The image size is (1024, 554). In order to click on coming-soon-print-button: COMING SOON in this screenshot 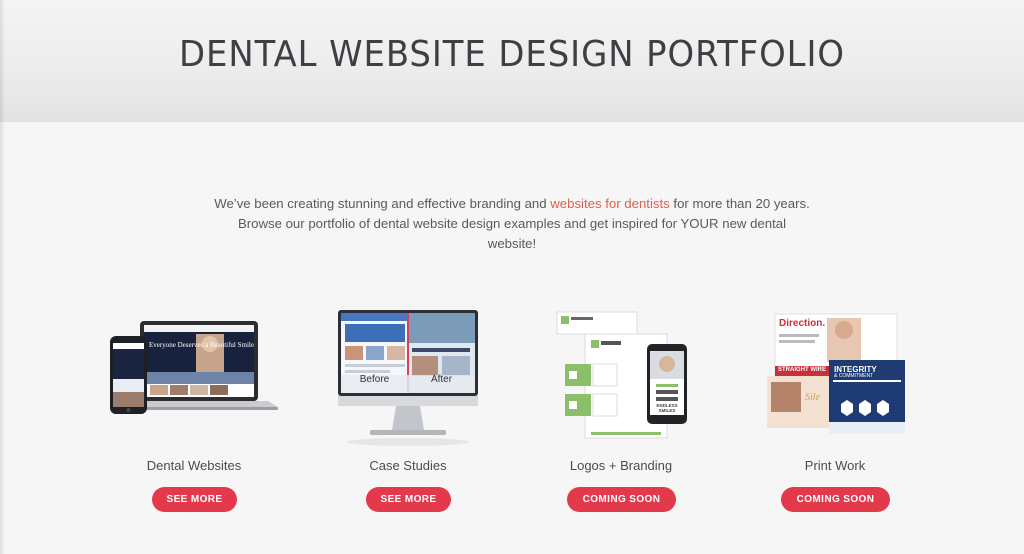, I will do `click(835, 499)`.